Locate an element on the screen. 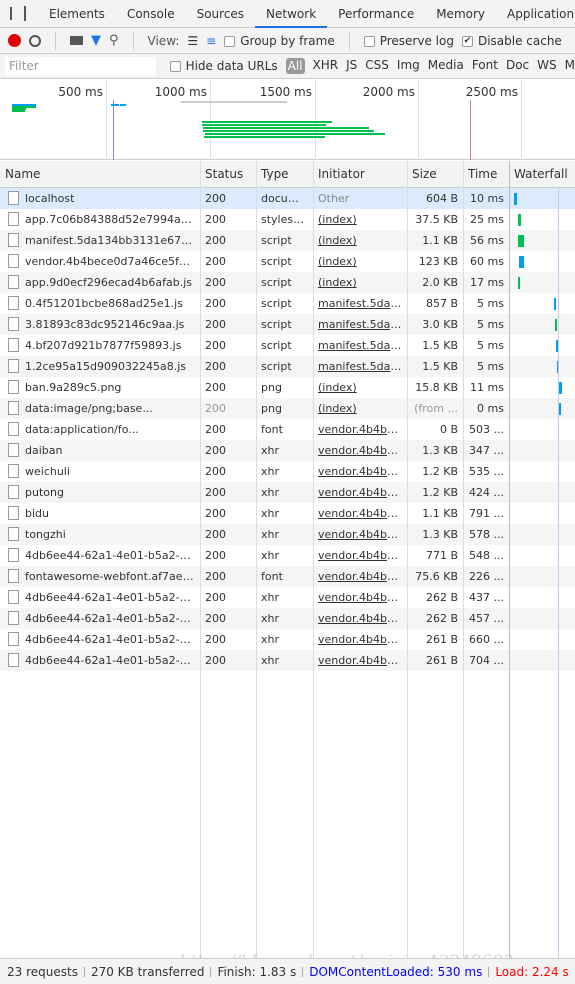  request-name: ban.9a289c5.png is located at coordinates (100, 387).